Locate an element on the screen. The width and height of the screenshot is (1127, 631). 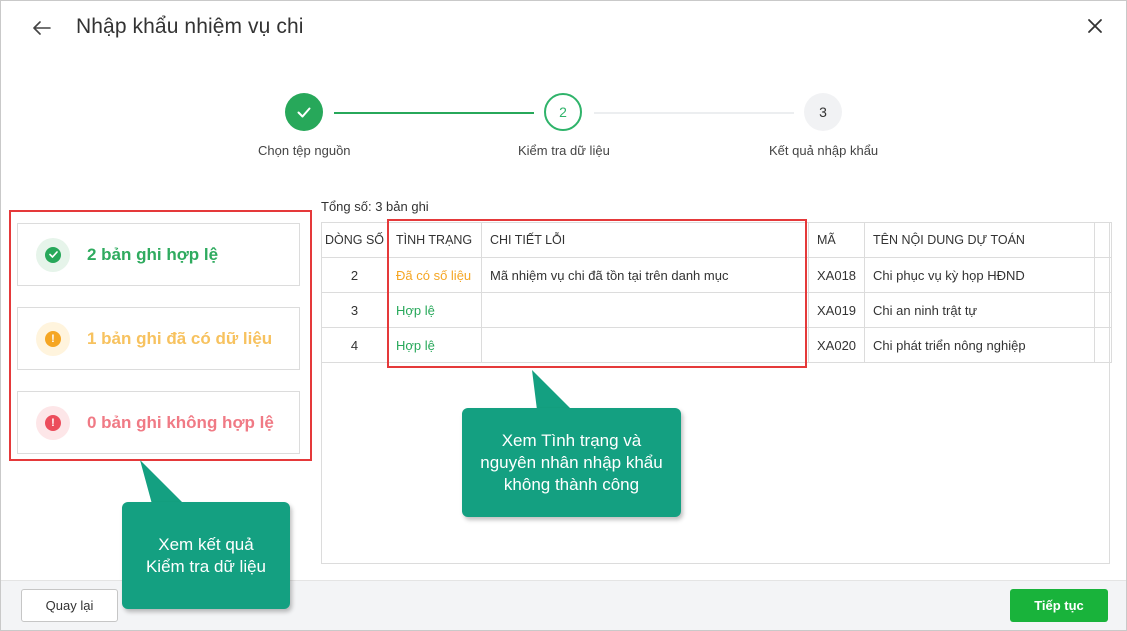
cell-line: 4 is located at coordinates (354, 345).